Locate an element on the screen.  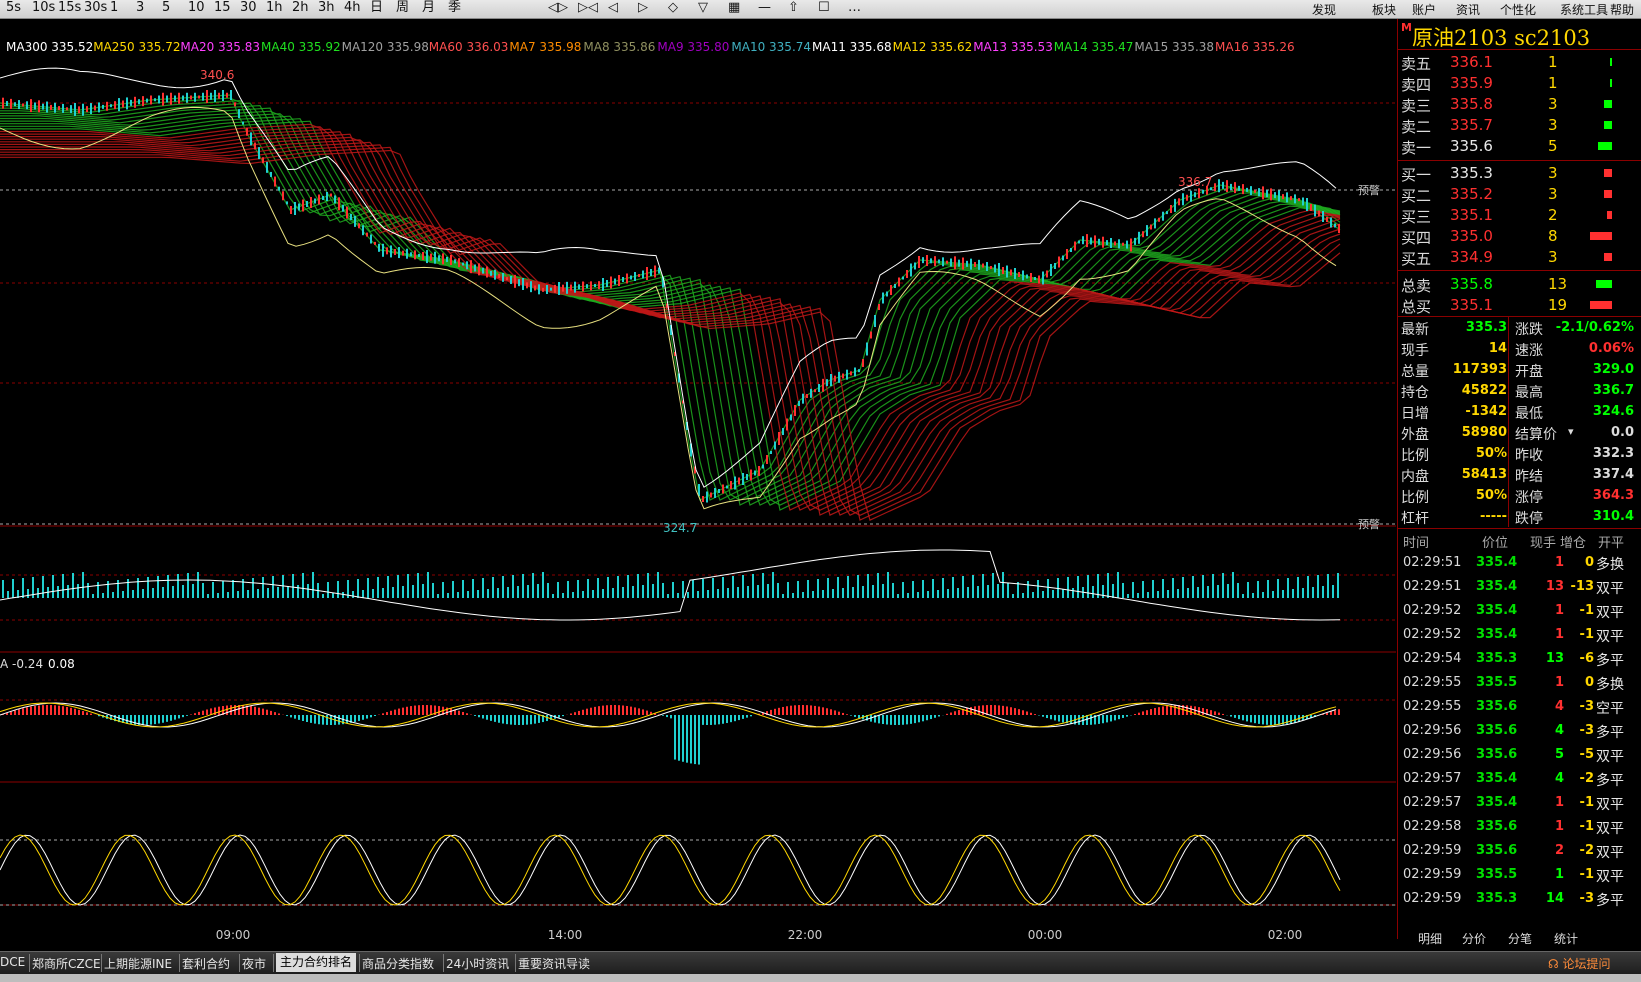
market-tab: DCE is located at coordinates (12, 962).